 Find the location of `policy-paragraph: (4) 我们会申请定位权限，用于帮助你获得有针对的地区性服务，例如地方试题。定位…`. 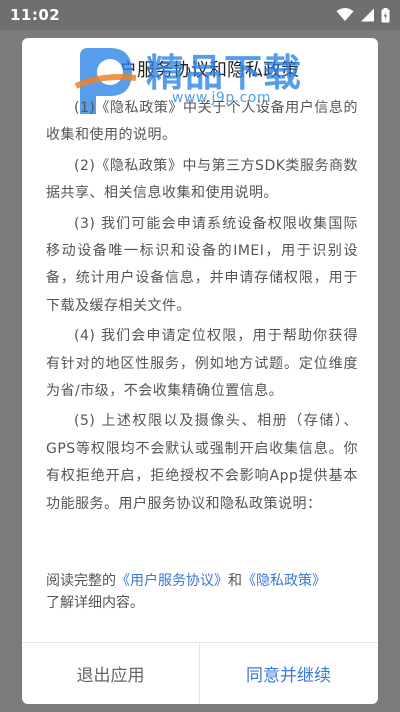

policy-paragraph: (4) 我们会申请定位权限，用于帮助你获得有针对的地区性服务，例如地方试题。定位… is located at coordinates (202, 364).